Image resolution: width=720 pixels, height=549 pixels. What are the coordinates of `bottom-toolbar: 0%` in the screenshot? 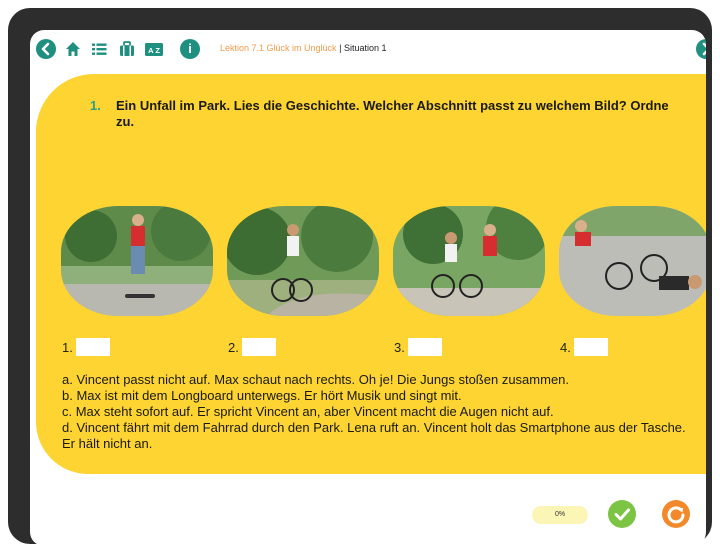 It's located at (368, 518).